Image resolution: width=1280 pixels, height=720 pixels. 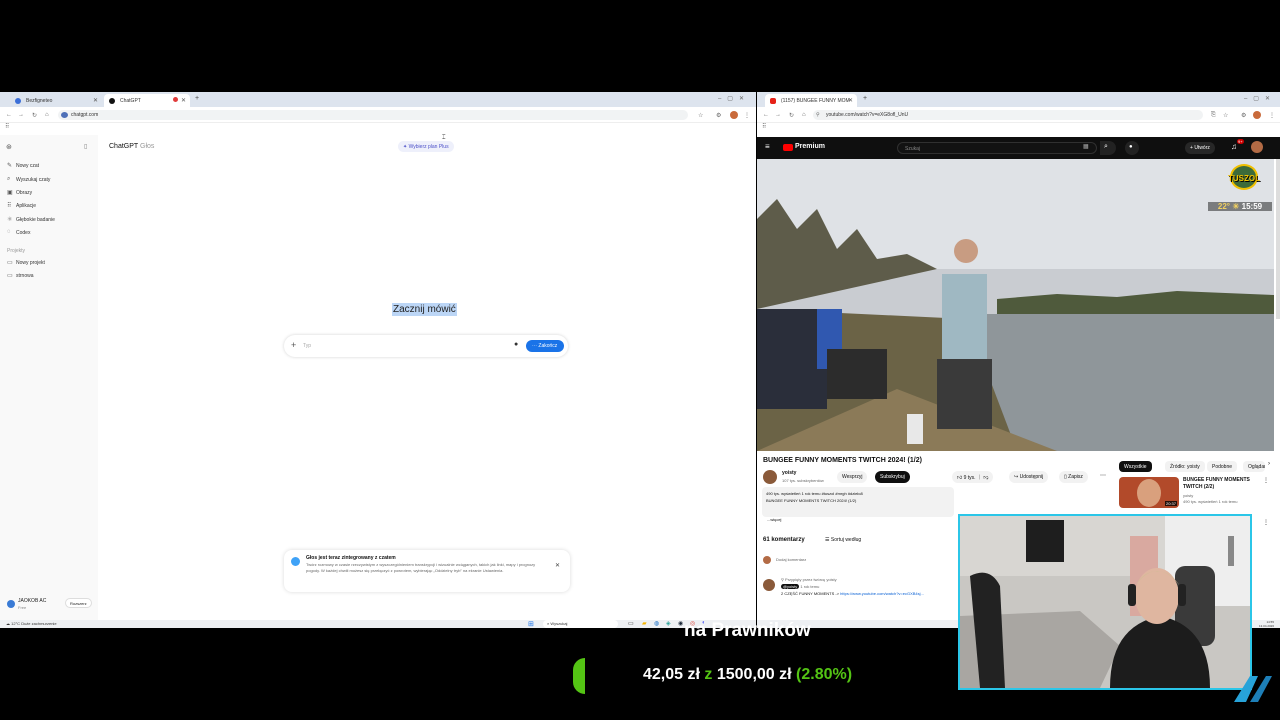 I want to click on comment-avatar, so click(x=769, y=585).